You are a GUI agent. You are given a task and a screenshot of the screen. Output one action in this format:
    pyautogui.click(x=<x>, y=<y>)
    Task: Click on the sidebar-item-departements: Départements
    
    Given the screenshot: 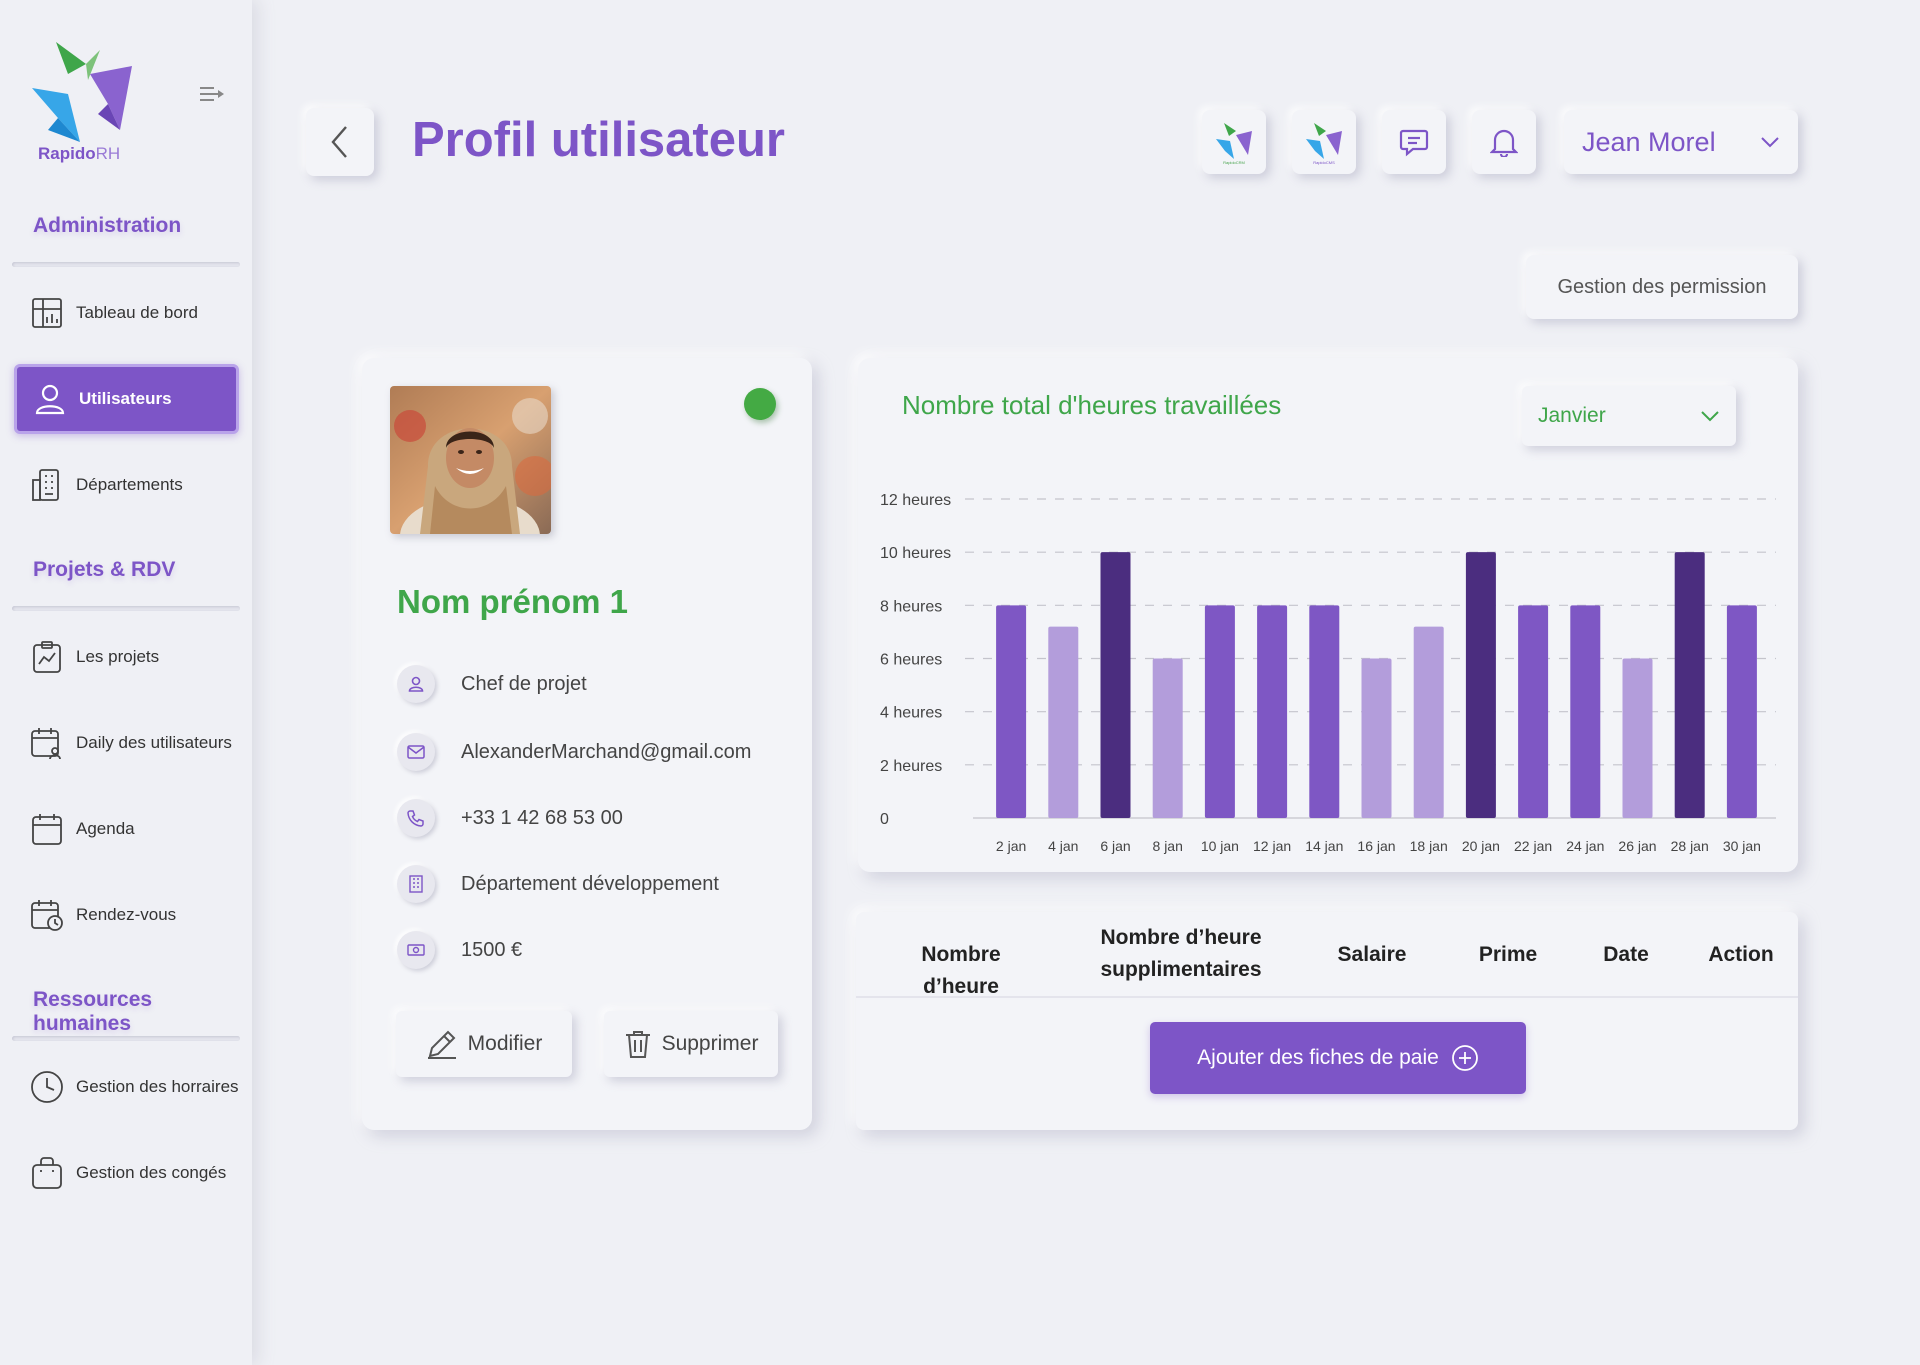 What is the action you would take?
    pyautogui.click(x=126, y=485)
    